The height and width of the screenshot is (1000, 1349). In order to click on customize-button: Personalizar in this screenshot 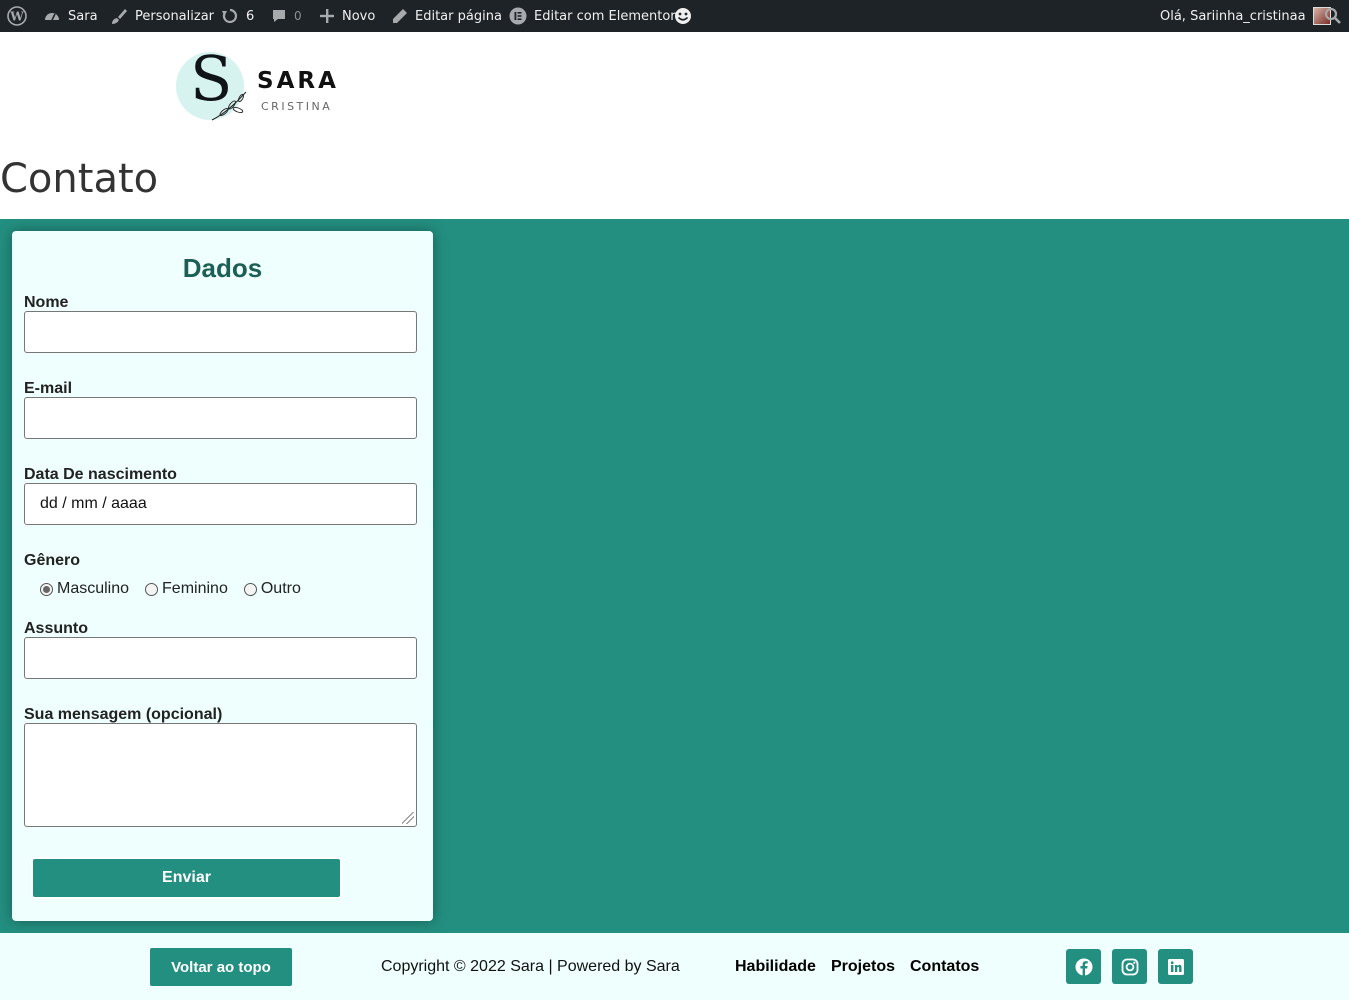, I will do `click(162, 16)`.